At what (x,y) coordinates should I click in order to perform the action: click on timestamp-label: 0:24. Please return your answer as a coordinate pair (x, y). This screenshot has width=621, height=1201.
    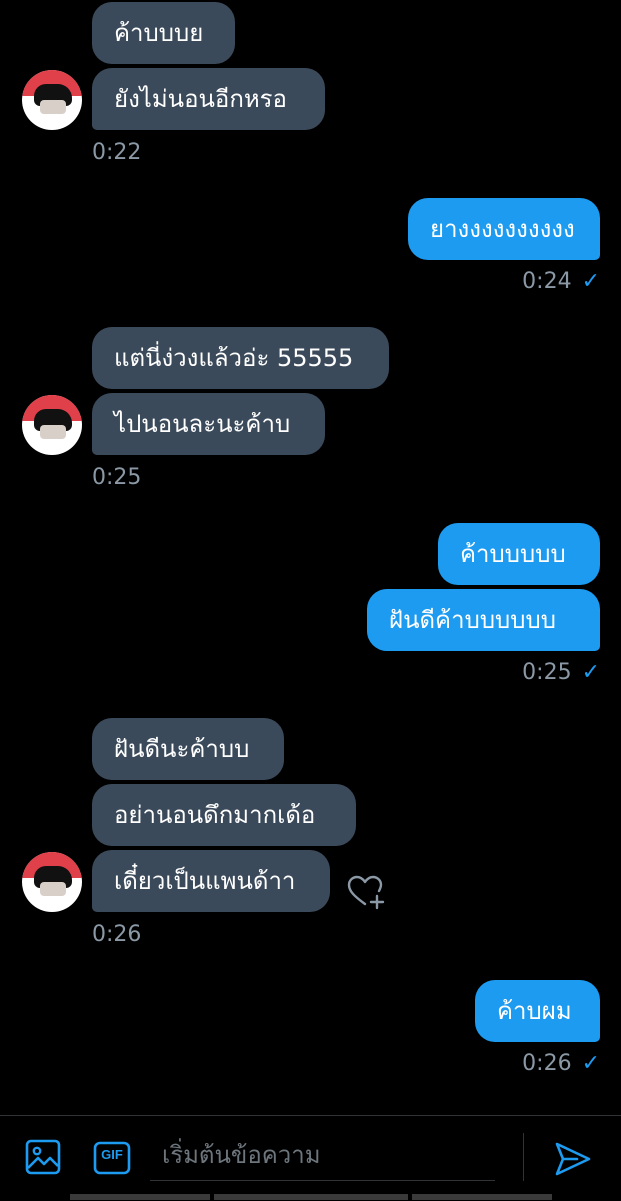
    Looking at the image, I should click on (547, 281).